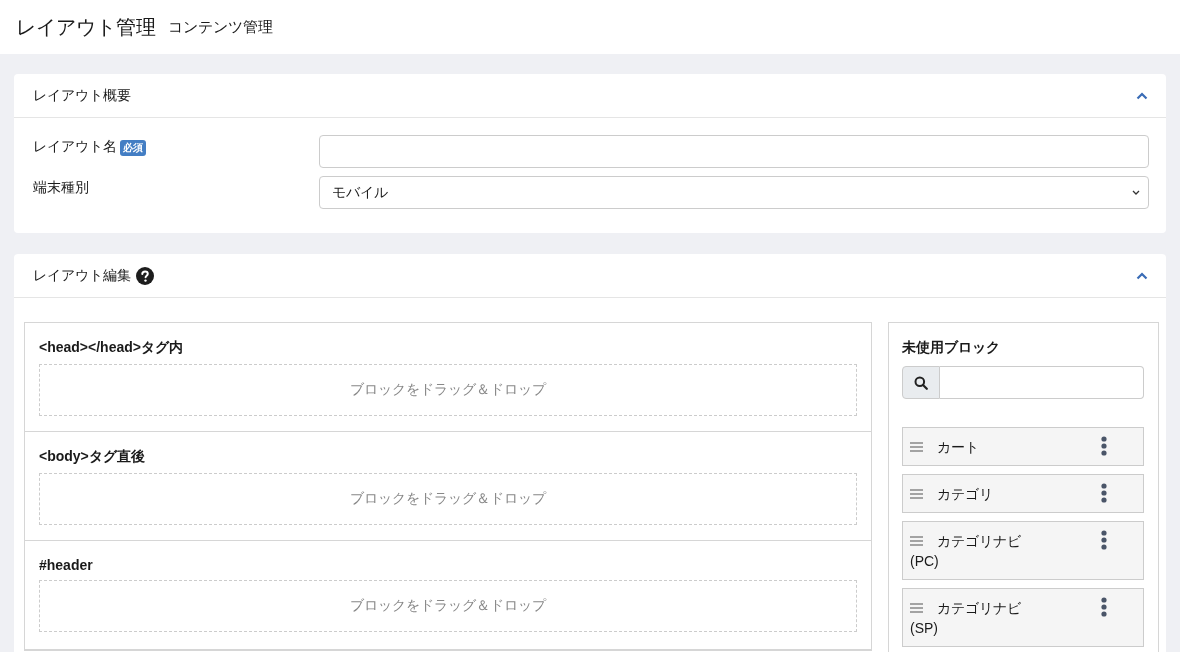 The height and width of the screenshot is (652, 1180). What do you see at coordinates (734, 192) in the screenshot?
I see `device-type-select: モバイル` at bounding box center [734, 192].